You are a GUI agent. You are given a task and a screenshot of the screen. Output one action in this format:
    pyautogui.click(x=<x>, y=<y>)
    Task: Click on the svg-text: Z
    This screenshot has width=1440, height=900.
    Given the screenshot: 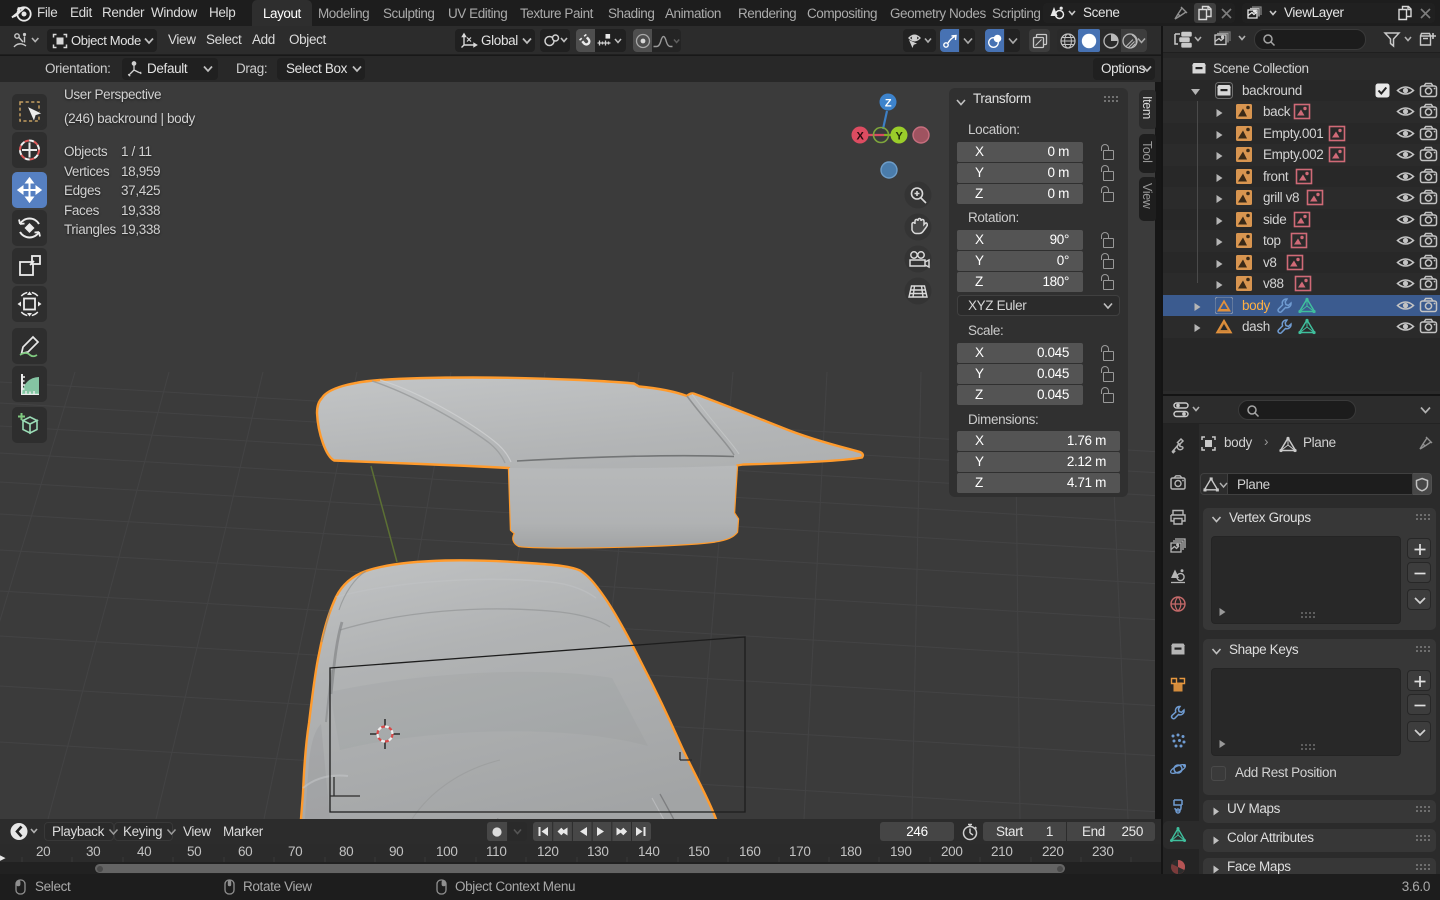 What is the action you would take?
    pyautogui.click(x=888, y=104)
    